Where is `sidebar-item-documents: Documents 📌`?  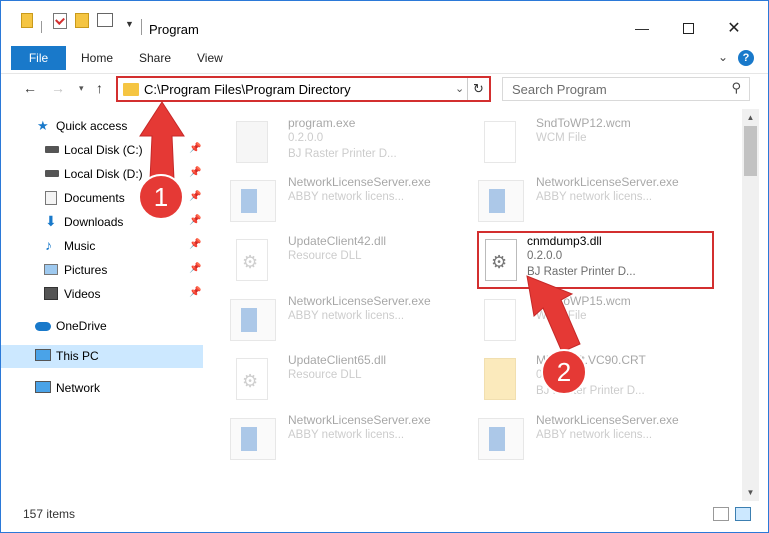
sidebar-item-documents: Documents 📌 is located at coordinates (102, 198).